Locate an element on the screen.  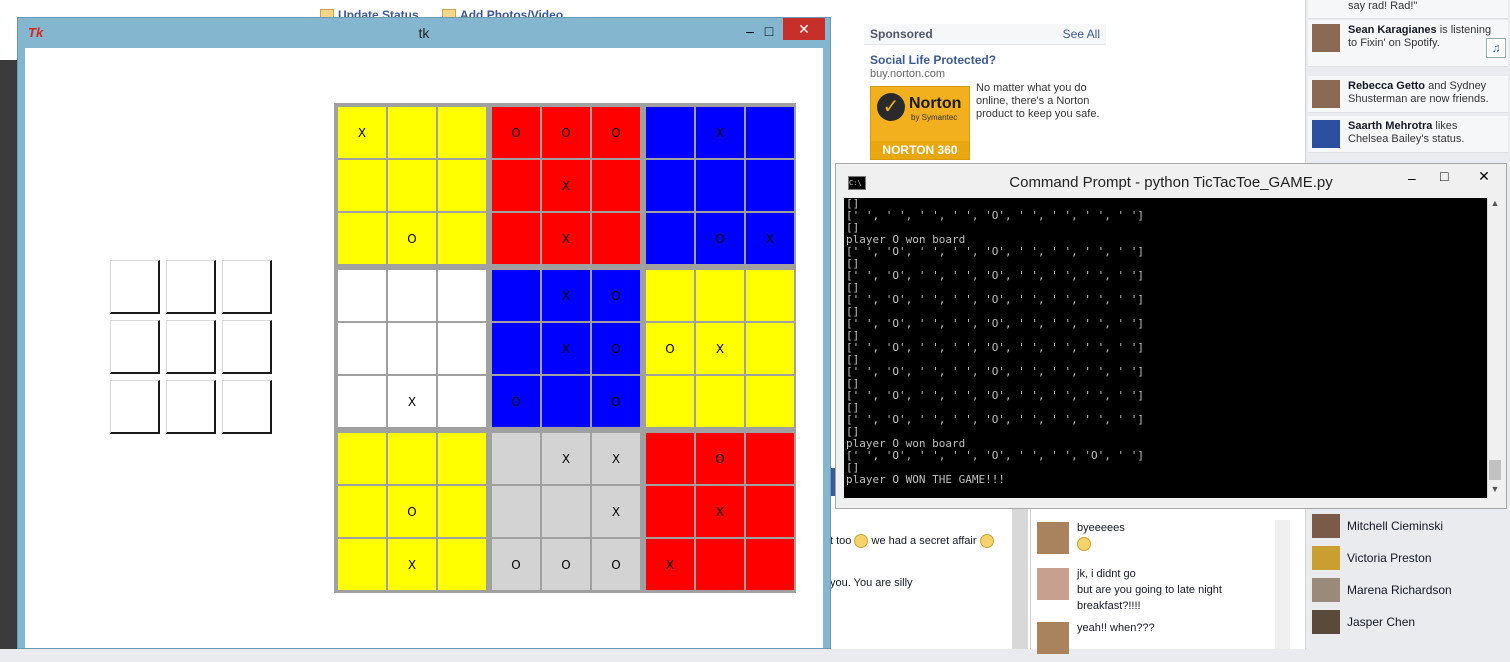
tk-titlebar: Tk tk – □ ✕ is located at coordinates (424, 33).